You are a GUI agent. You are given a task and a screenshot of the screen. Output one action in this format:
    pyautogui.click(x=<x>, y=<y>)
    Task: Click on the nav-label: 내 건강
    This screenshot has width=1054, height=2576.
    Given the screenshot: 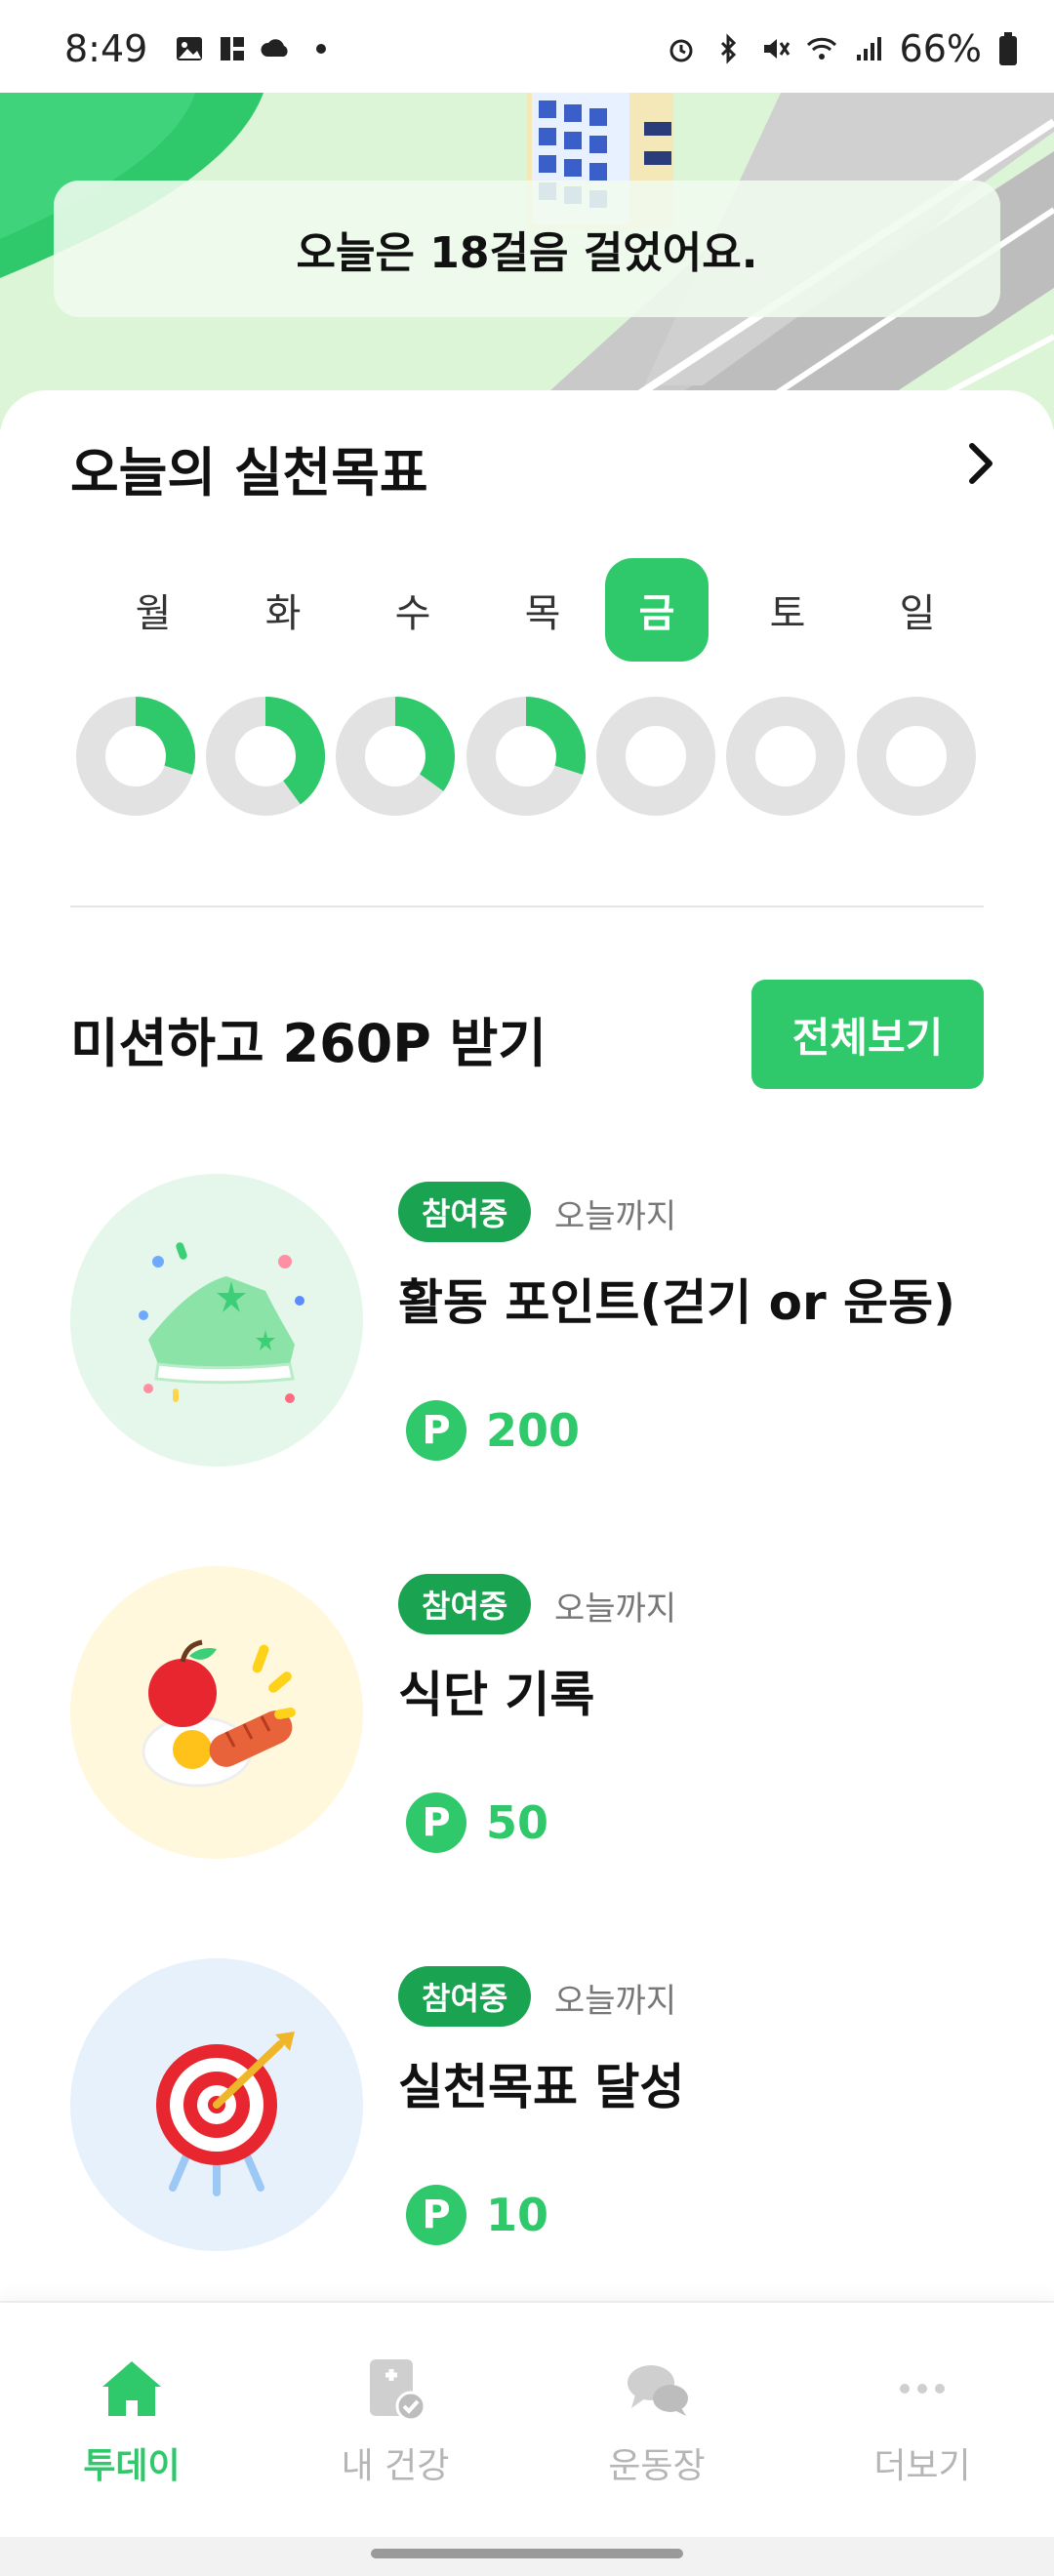 What is the action you would take?
    pyautogui.click(x=395, y=2466)
    